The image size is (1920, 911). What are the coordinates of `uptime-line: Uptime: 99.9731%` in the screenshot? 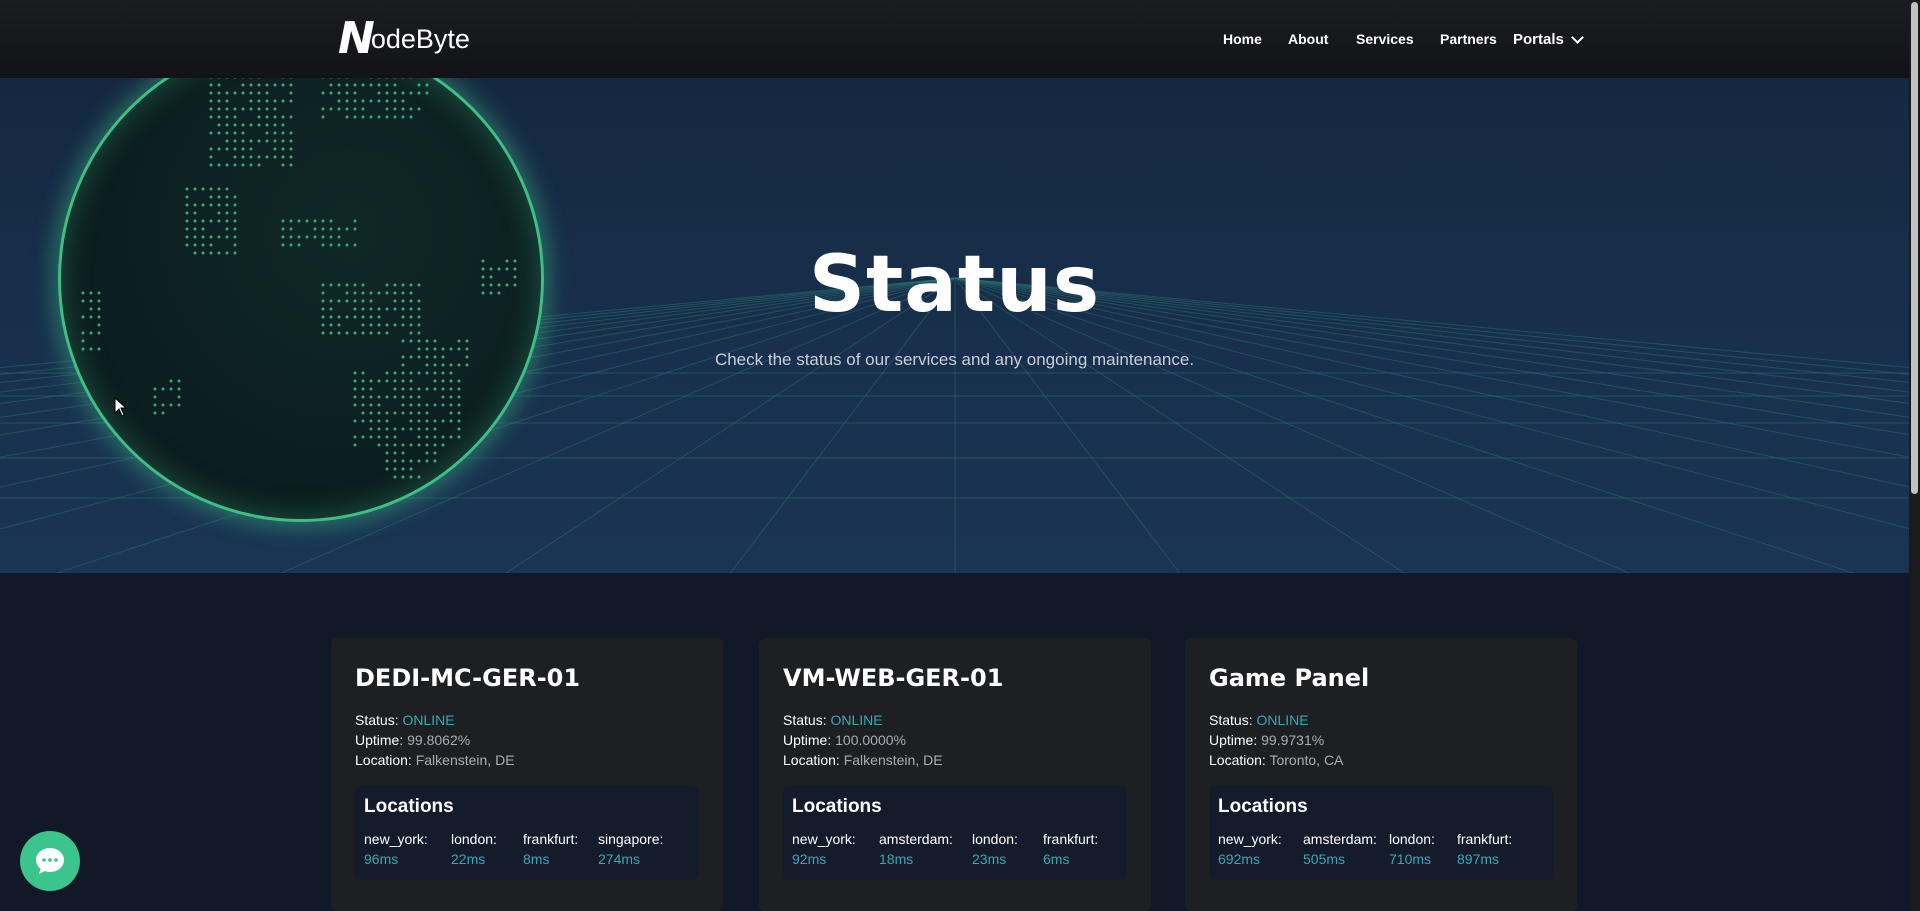 It's located at (1266, 740).